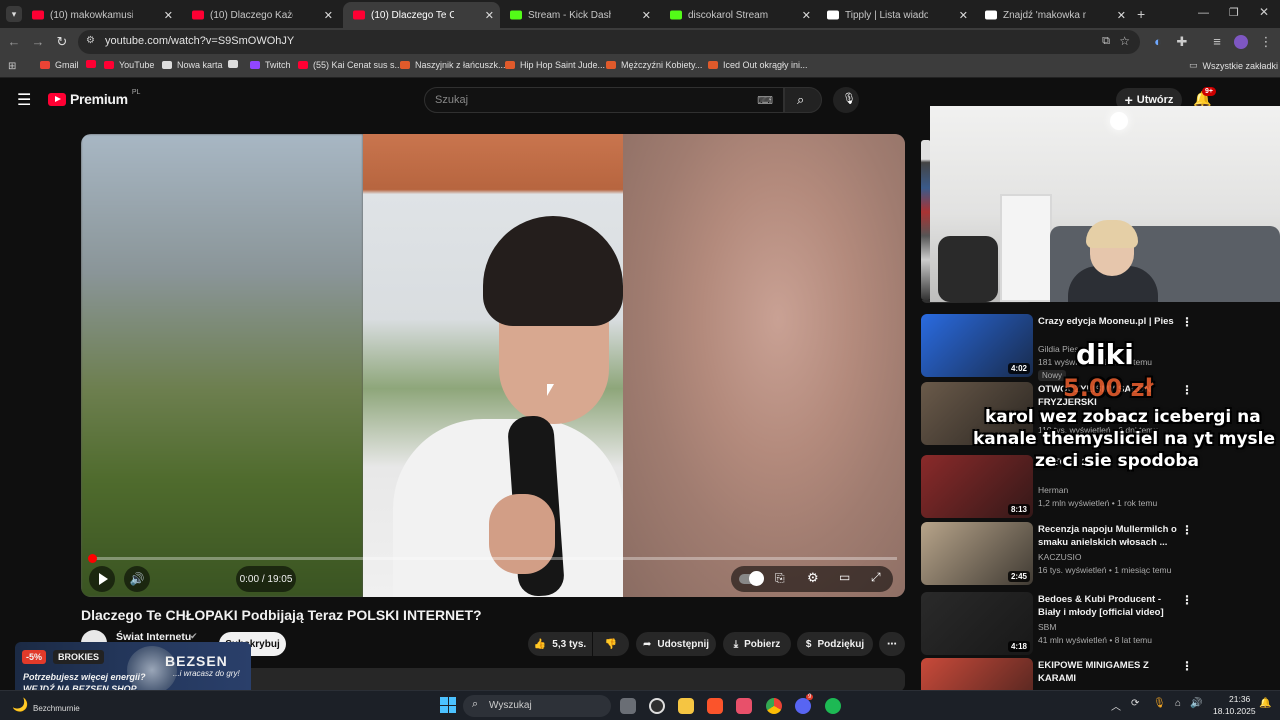 Image resolution: width=1280 pixels, height=720 pixels. What do you see at coordinates (192, 65) in the screenshot?
I see `bookmark-item: Nowa karta` at bounding box center [192, 65].